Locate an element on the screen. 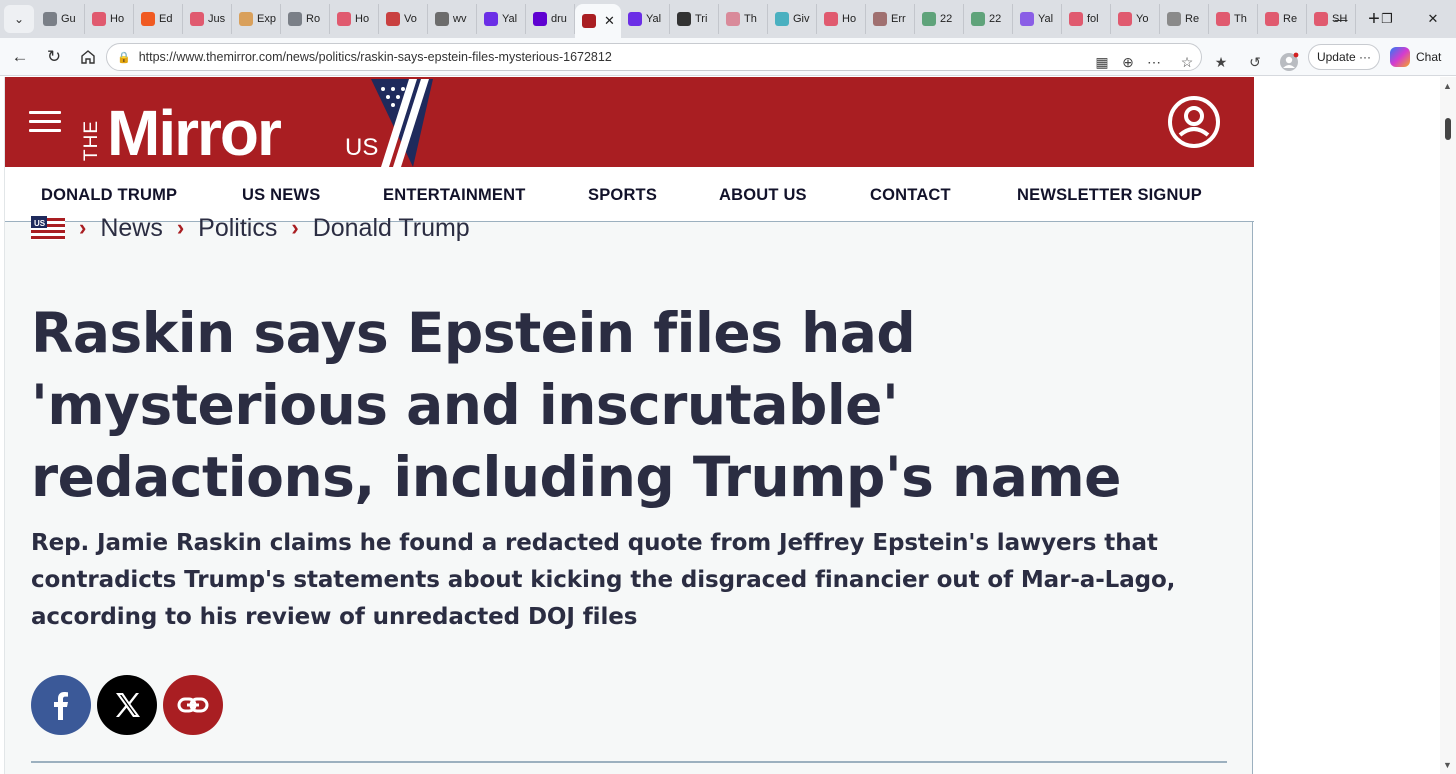 Image resolution: width=1456 pixels, height=774 pixels. facebook-icon is located at coordinates (61, 706).